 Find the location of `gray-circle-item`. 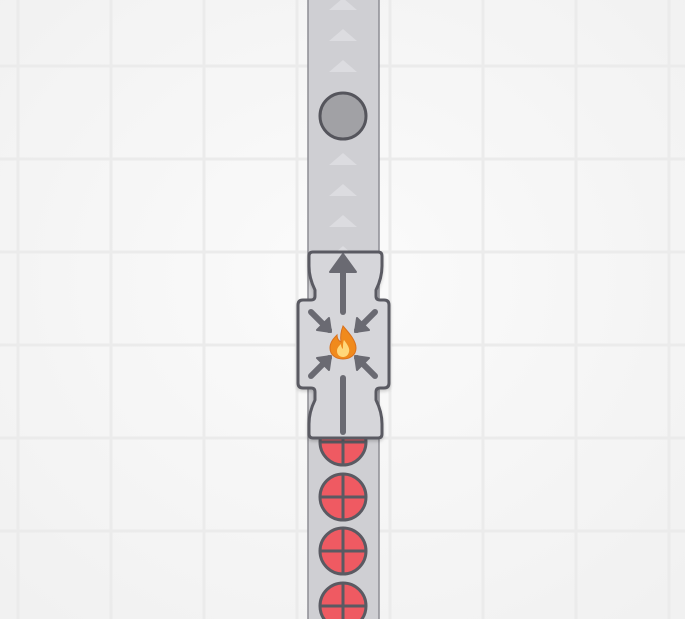

gray-circle-item is located at coordinates (343, 116).